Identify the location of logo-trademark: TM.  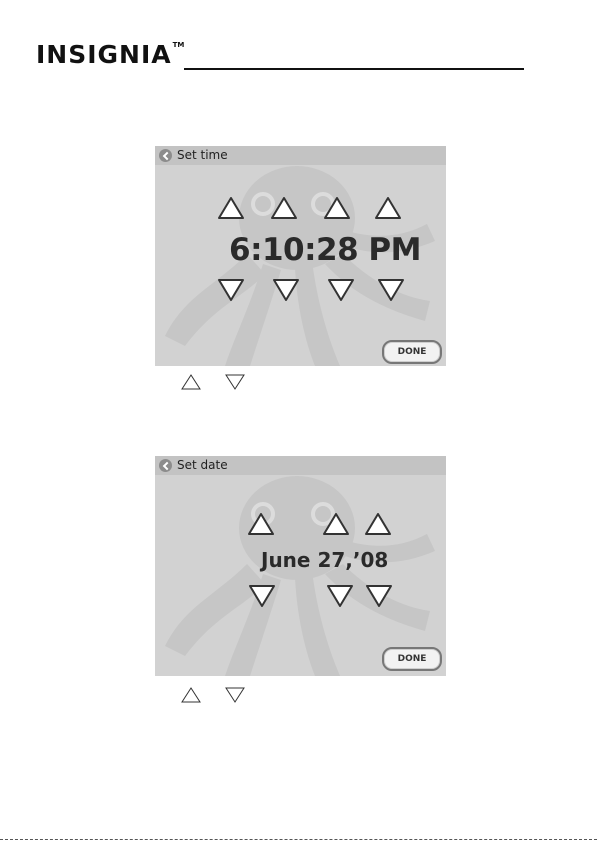
(178, 45).